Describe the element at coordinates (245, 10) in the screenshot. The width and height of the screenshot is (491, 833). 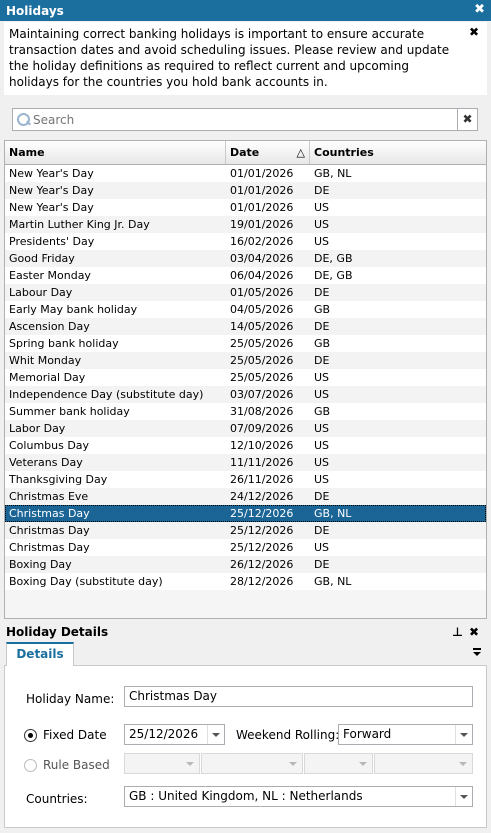
I see `holidays-panel-title: Holidays ✖` at that location.